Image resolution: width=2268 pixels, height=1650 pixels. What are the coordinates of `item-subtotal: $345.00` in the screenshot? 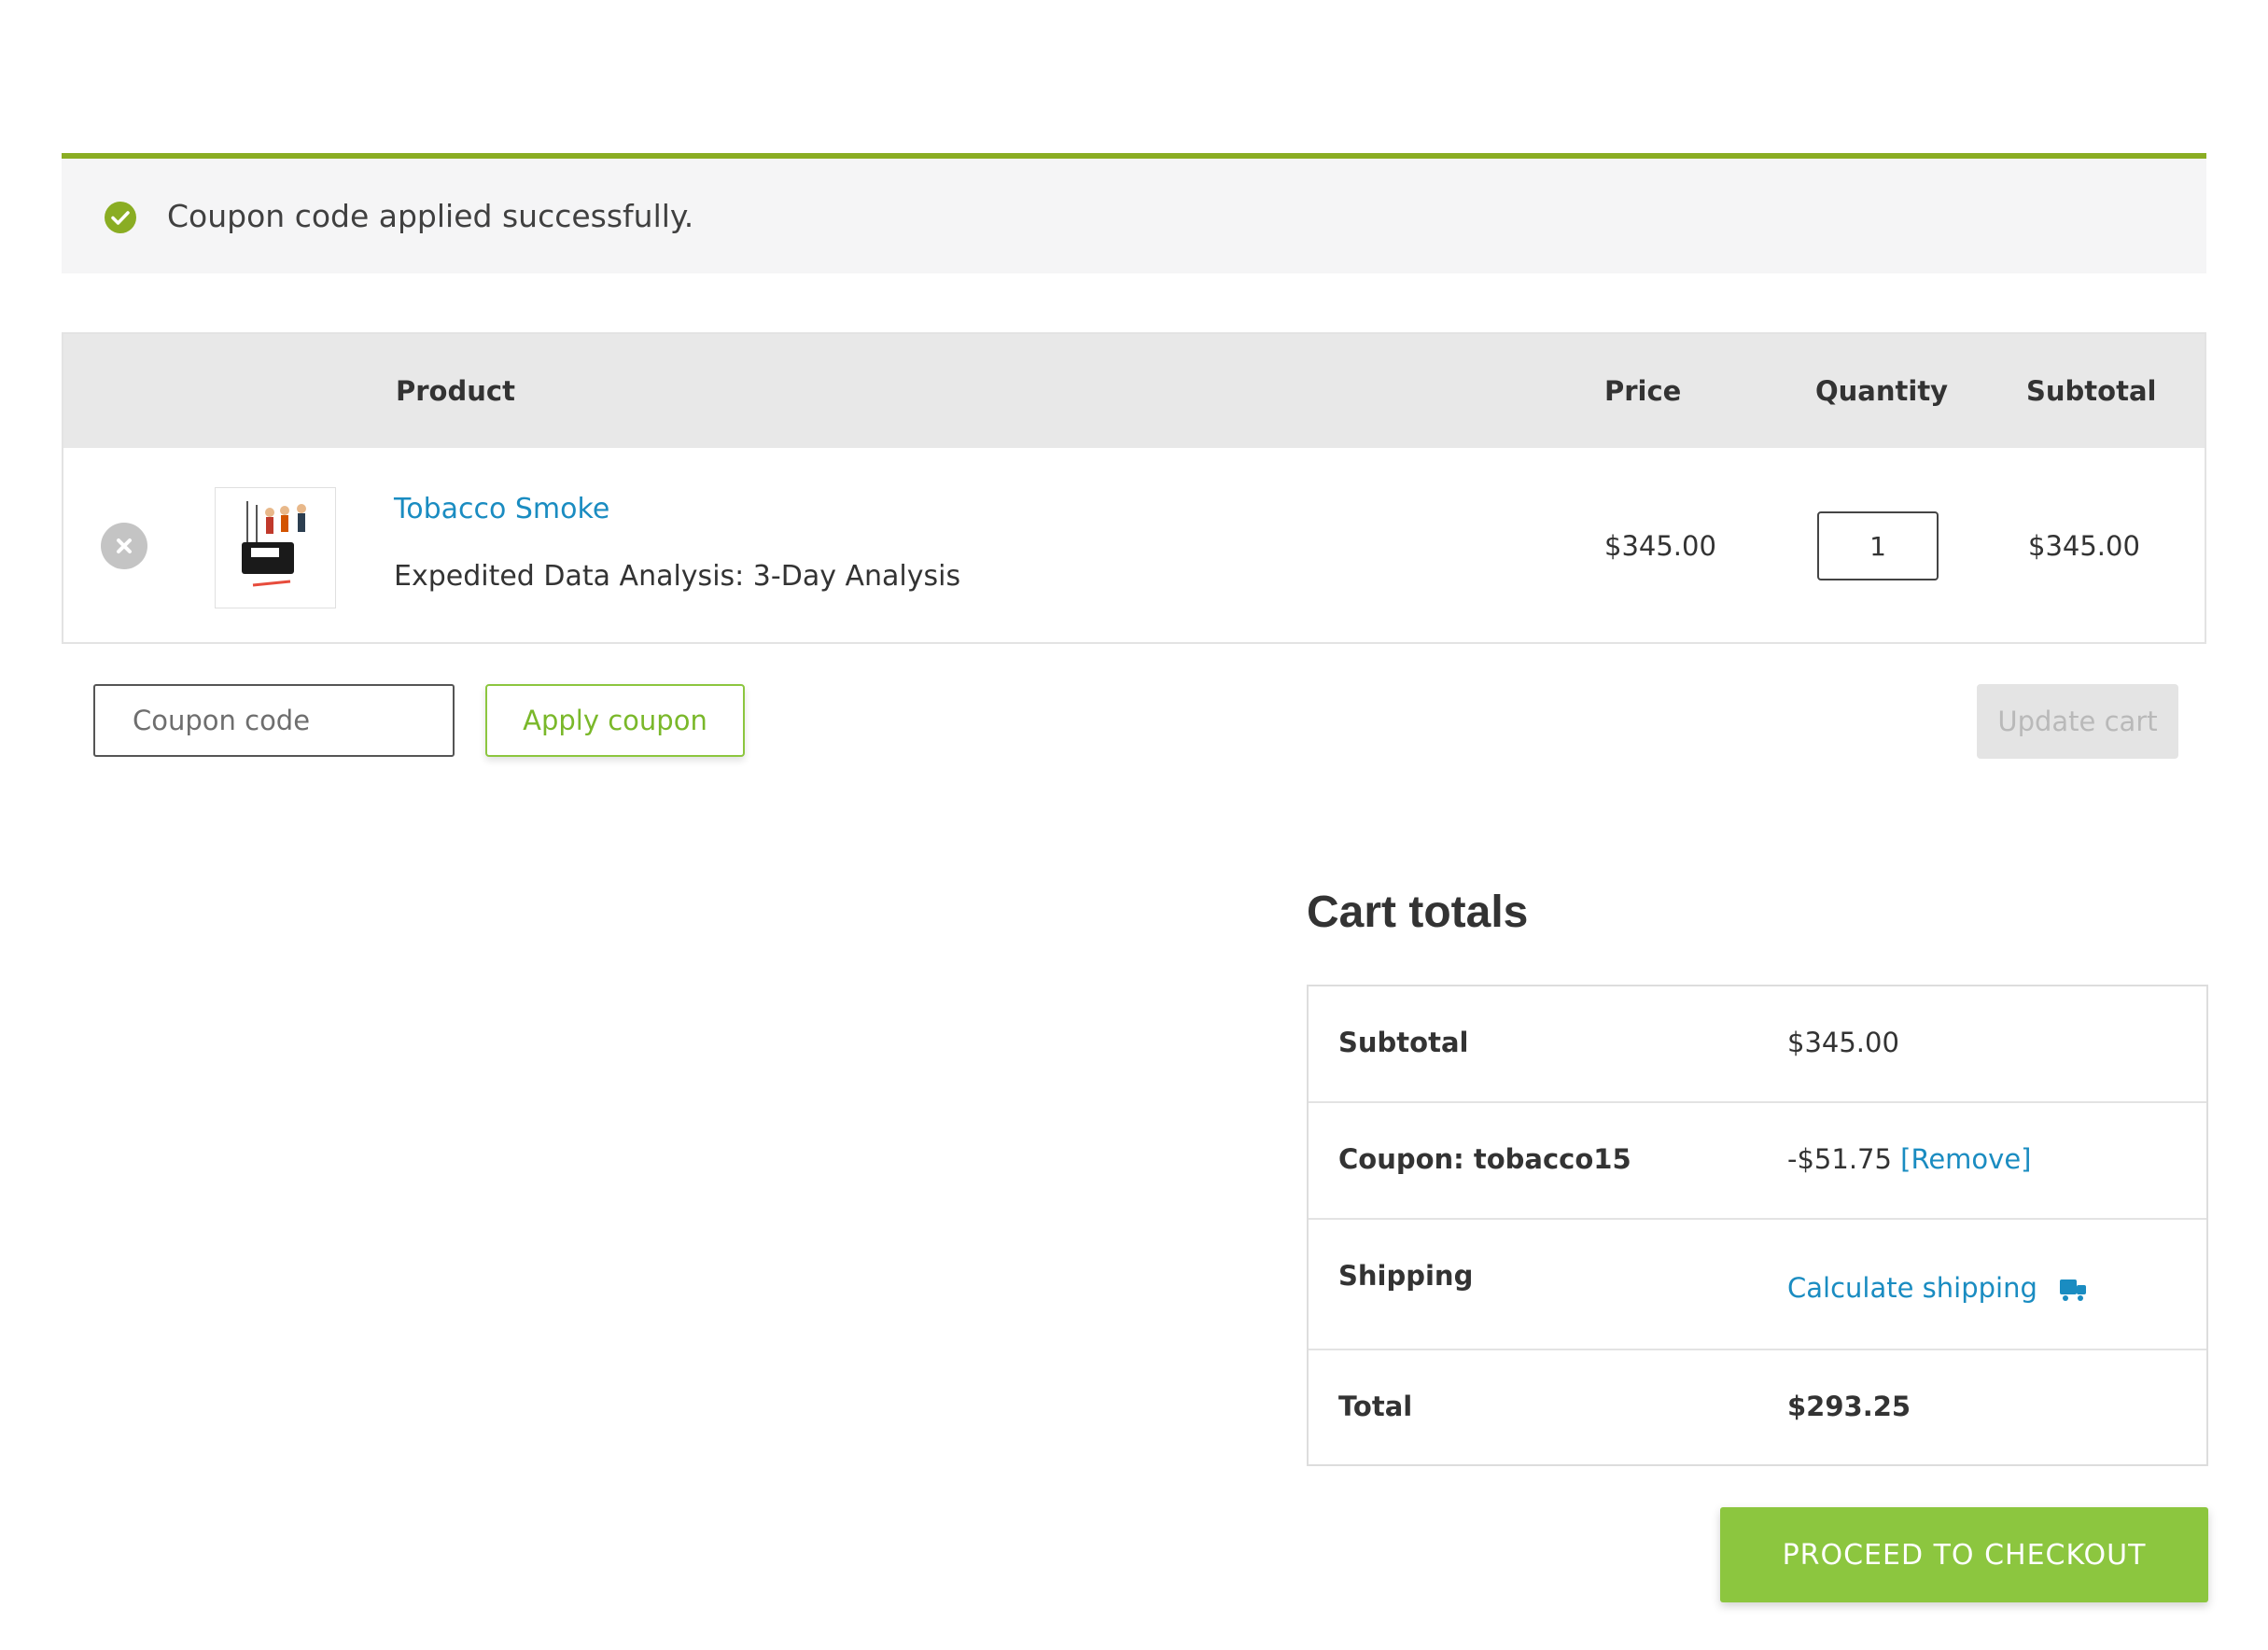 It's located at (2084, 546).